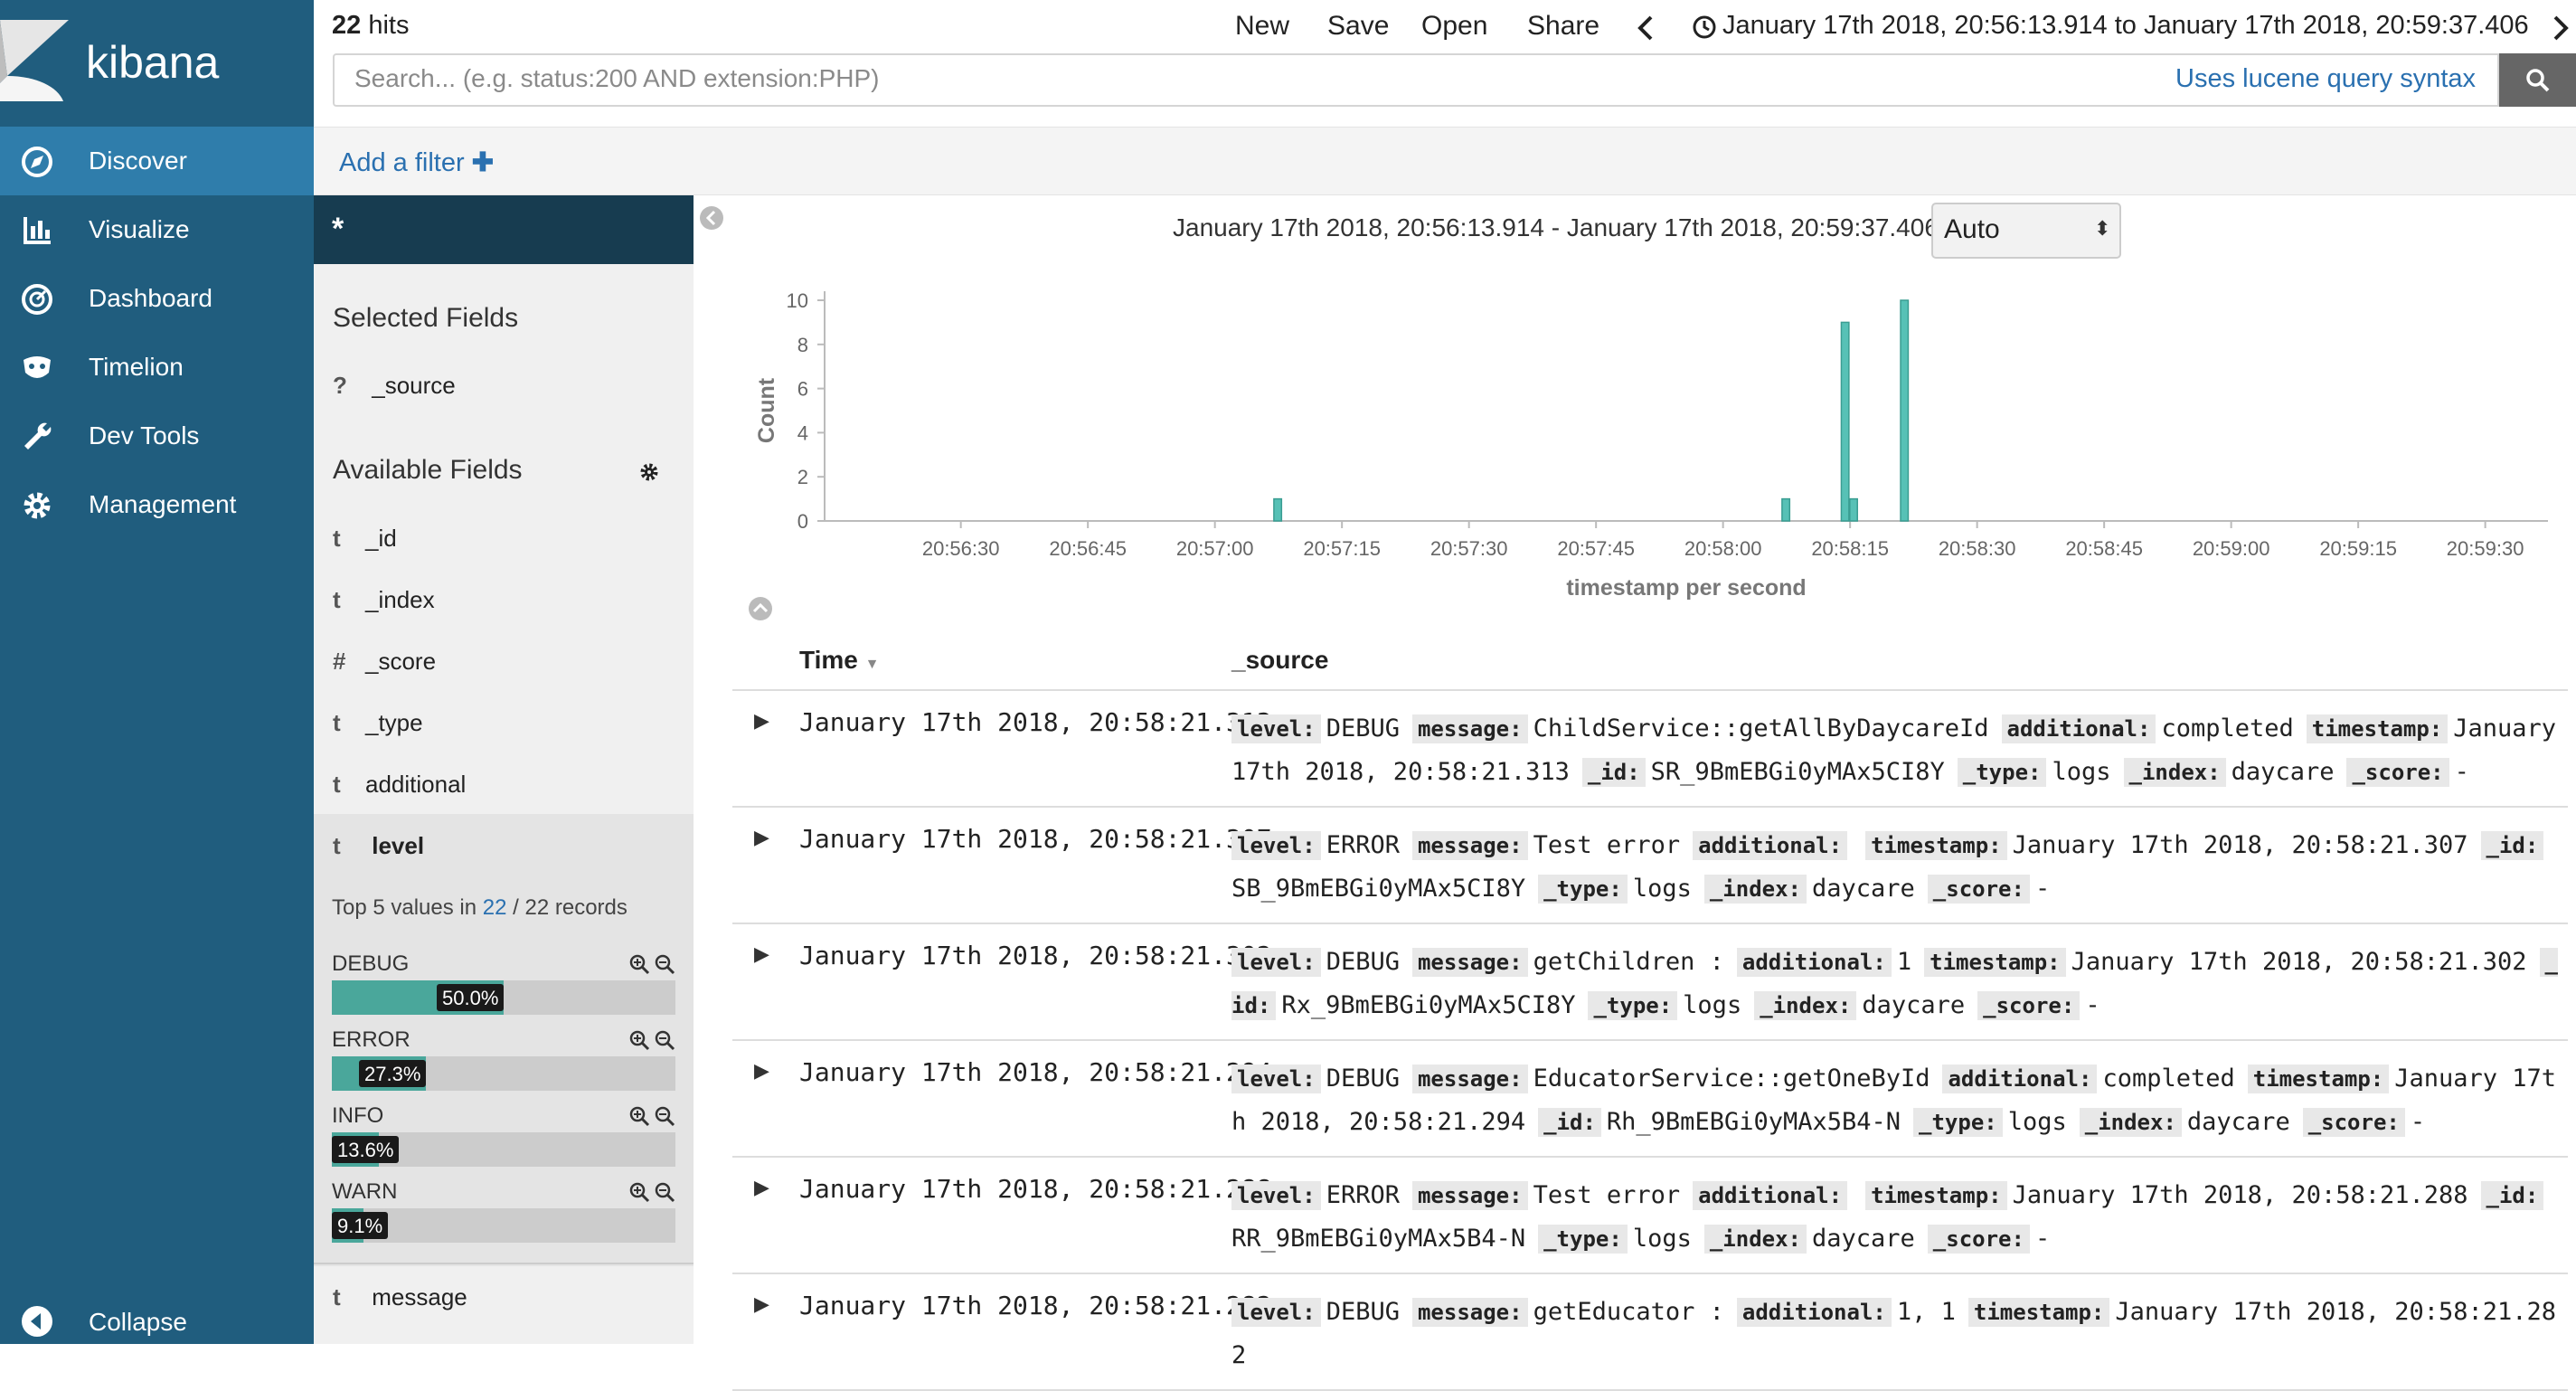 Image resolution: width=2576 pixels, height=1391 pixels. I want to click on search-button, so click(2537, 80).